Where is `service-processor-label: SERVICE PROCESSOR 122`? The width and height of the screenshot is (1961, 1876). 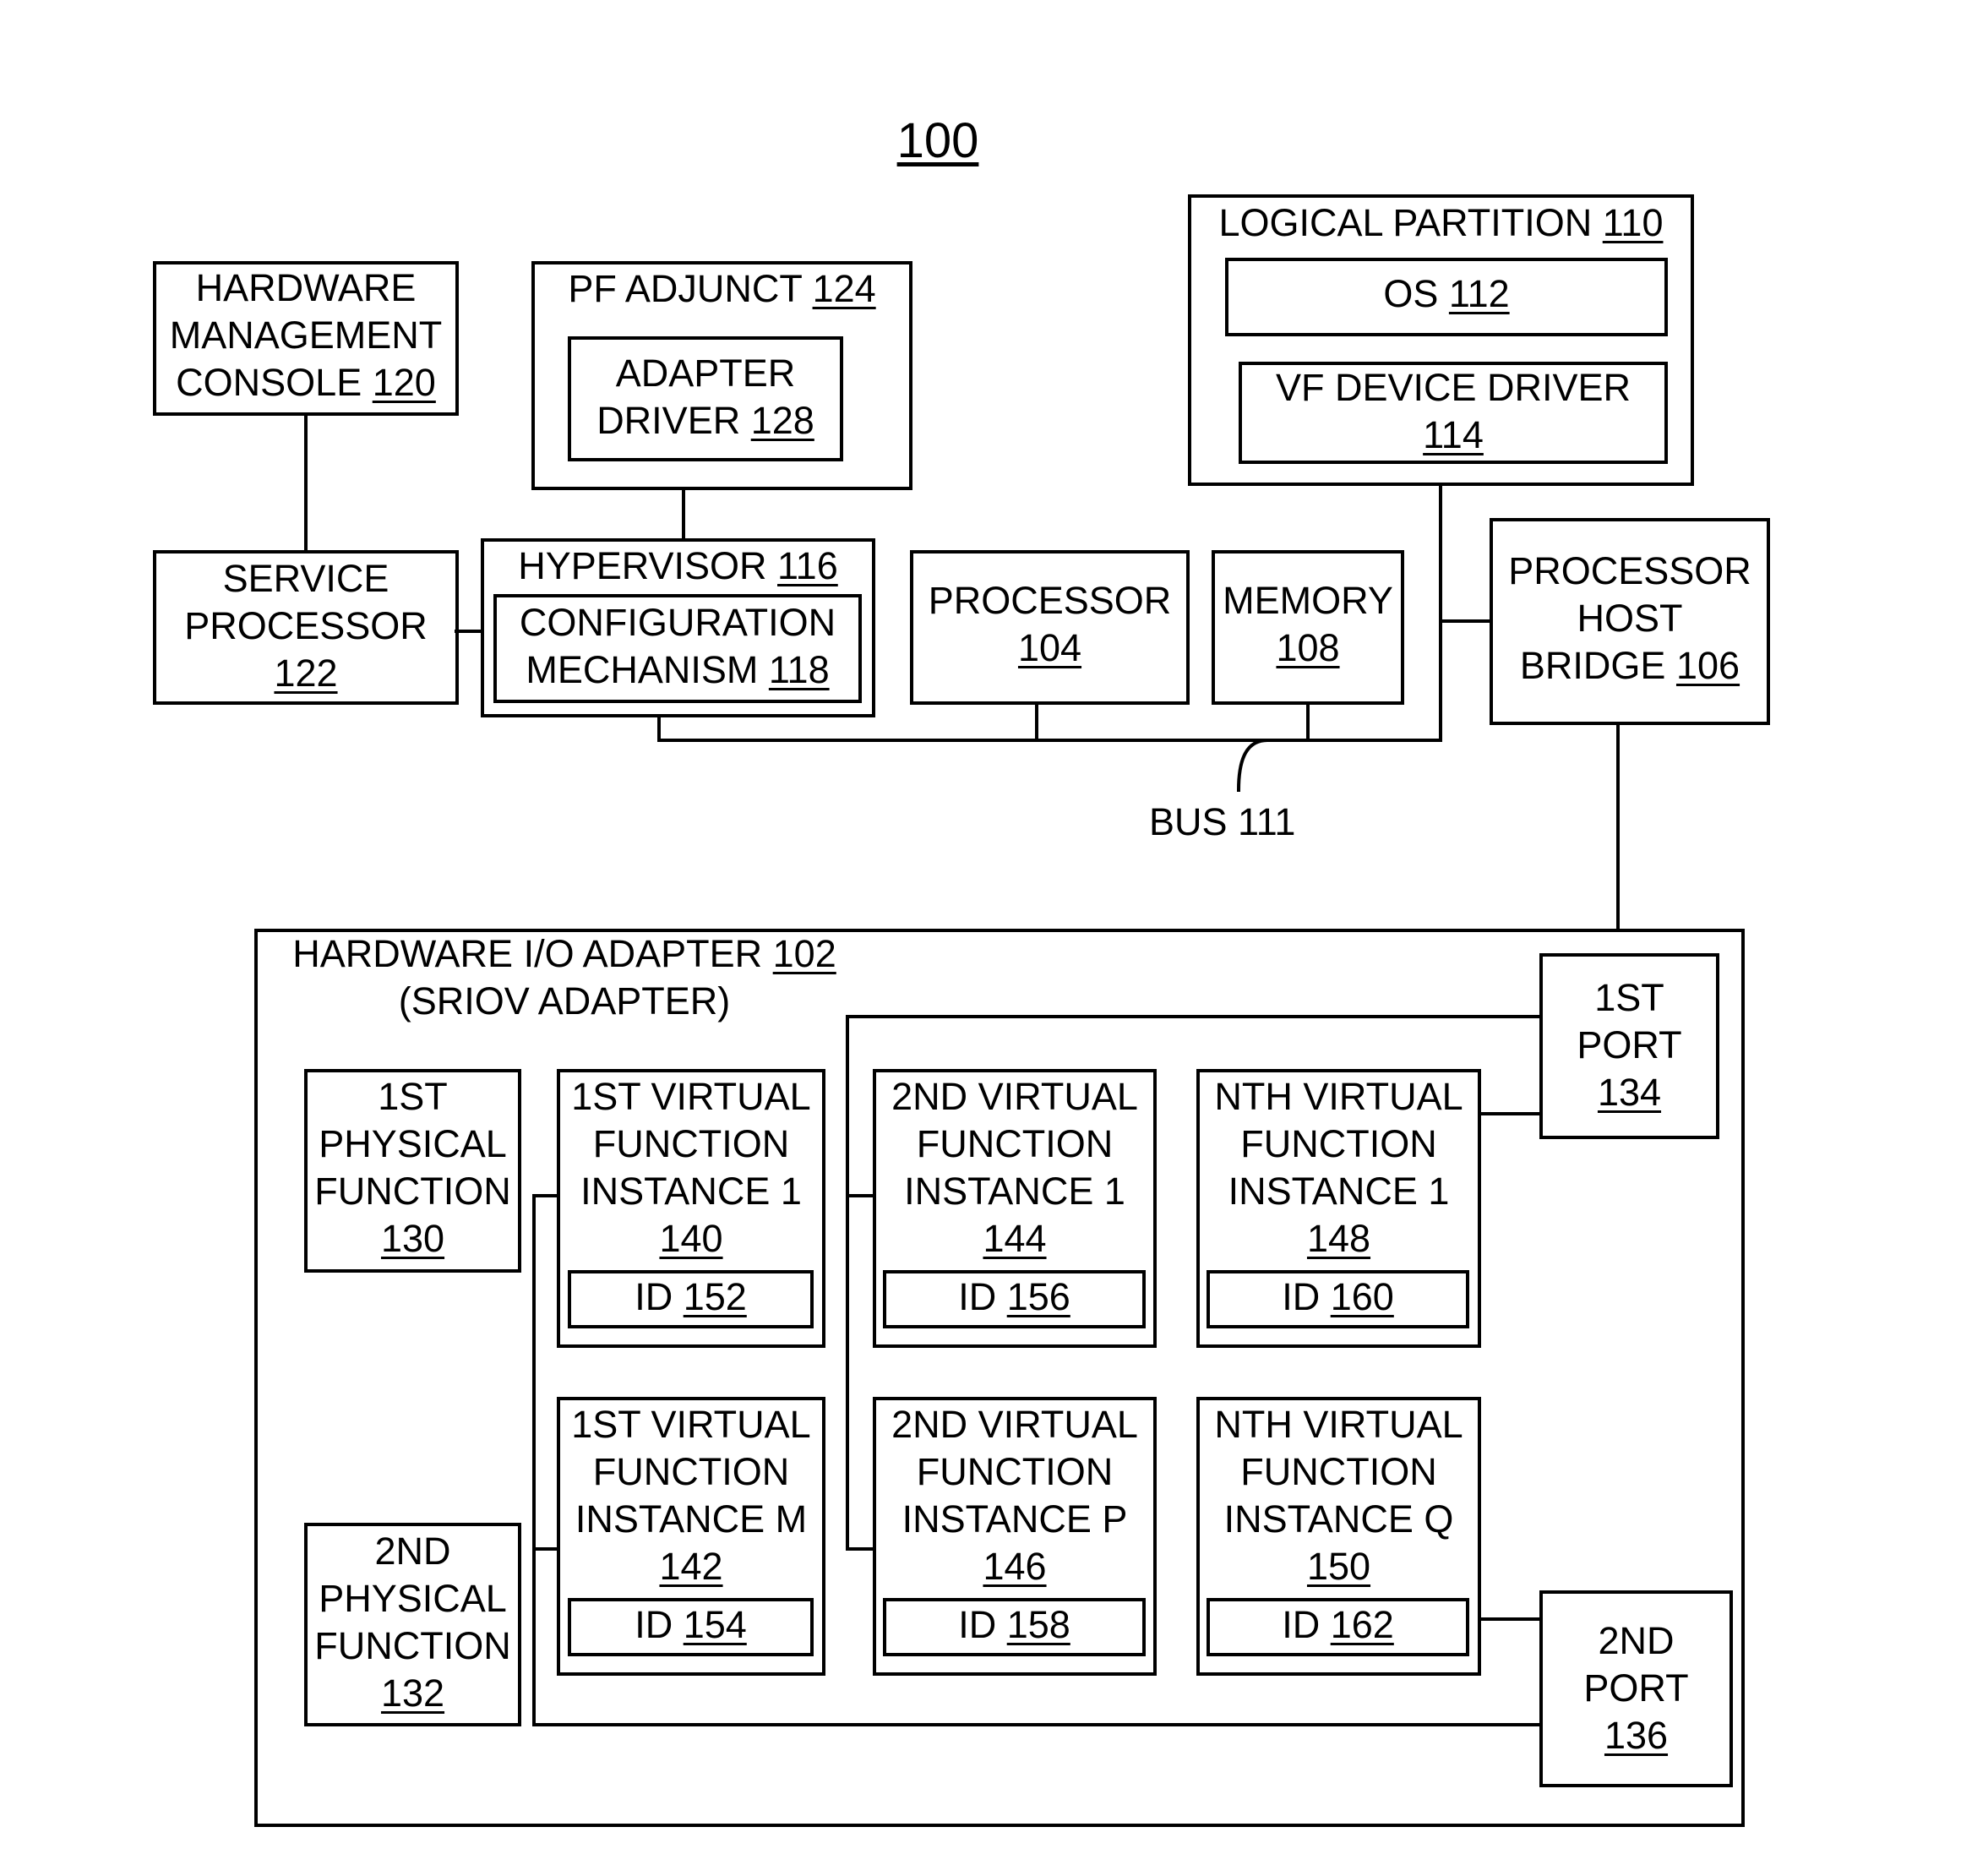 service-processor-label: SERVICE PROCESSOR 122 is located at coordinates (306, 626).